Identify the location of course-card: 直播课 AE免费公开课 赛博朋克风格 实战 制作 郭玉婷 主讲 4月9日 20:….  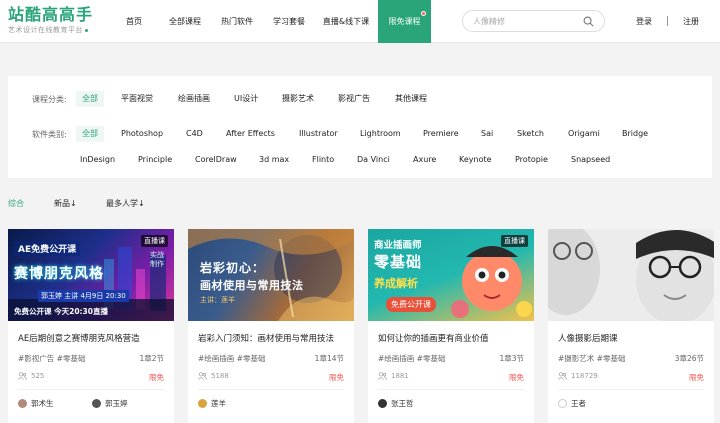
(91, 326).